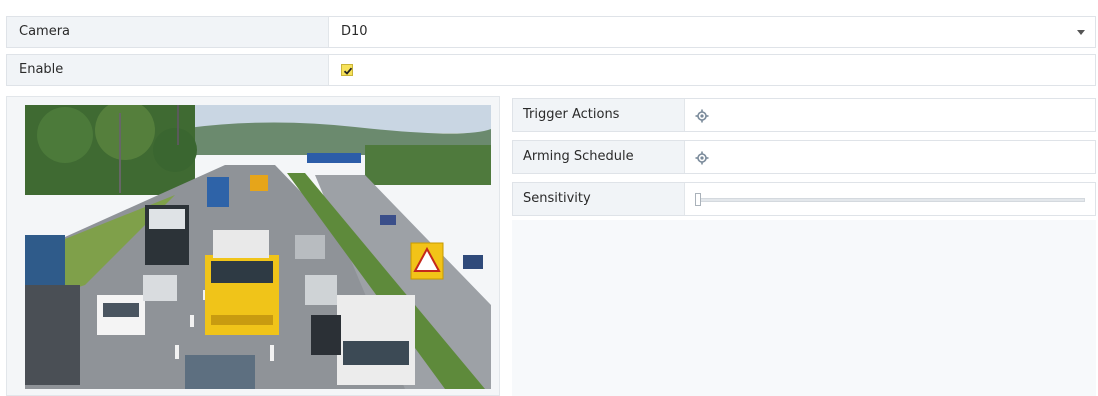 The width and height of the screenshot is (1098, 396). Describe the element at coordinates (804, 115) in the screenshot. I see `trigger-actions-row: Trigger Actions` at that location.